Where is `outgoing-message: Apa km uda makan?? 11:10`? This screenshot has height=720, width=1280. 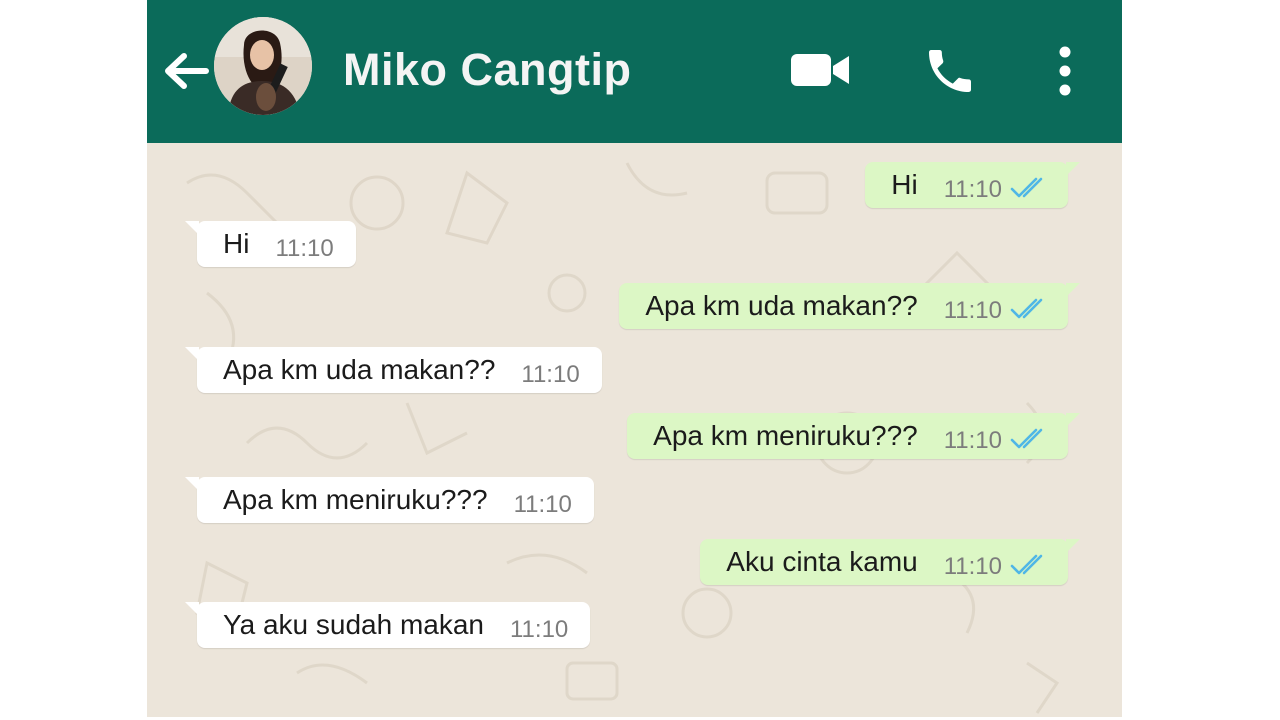 outgoing-message: Apa km uda makan?? 11:10 is located at coordinates (849, 306).